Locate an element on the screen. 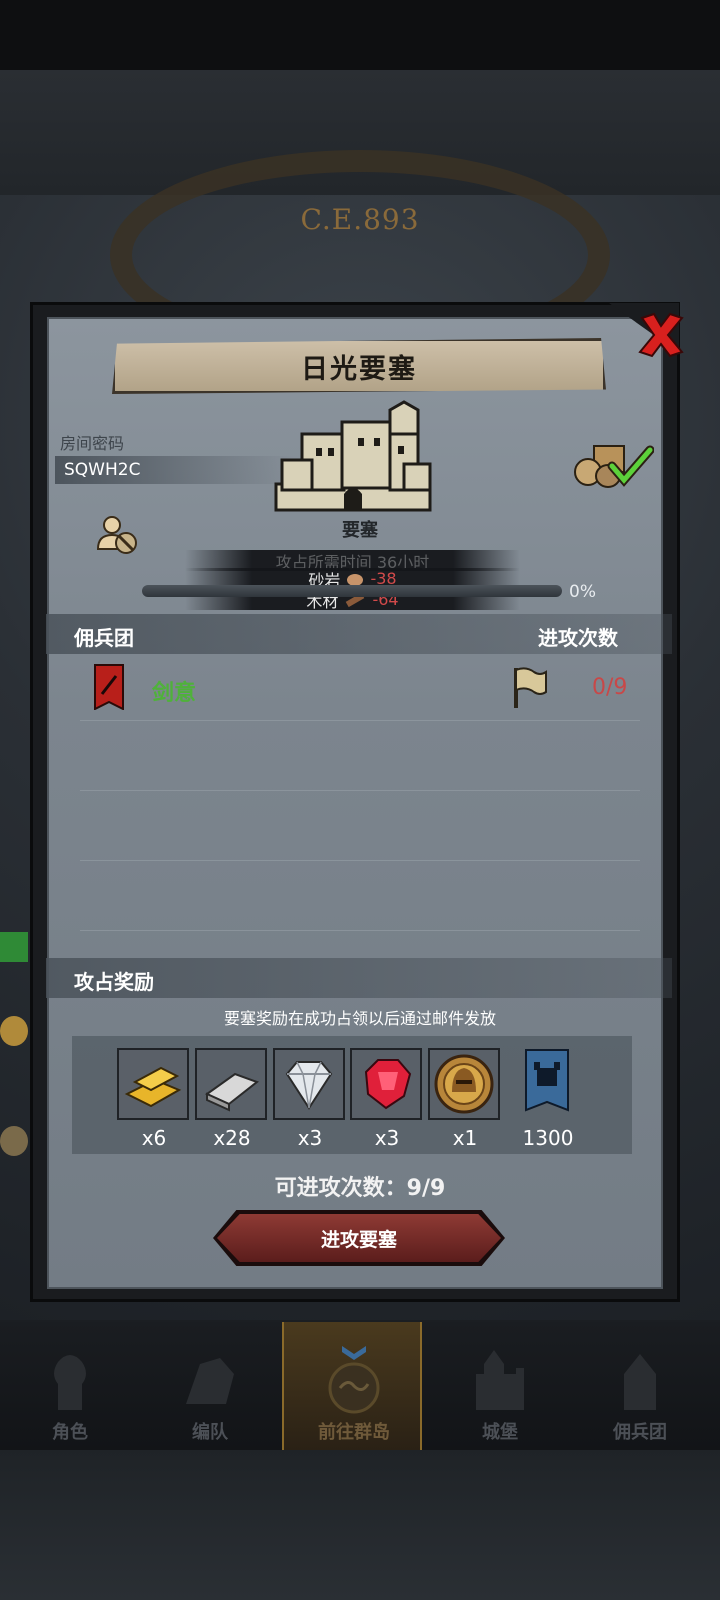  formation-icon is located at coordinates (210, 1381).